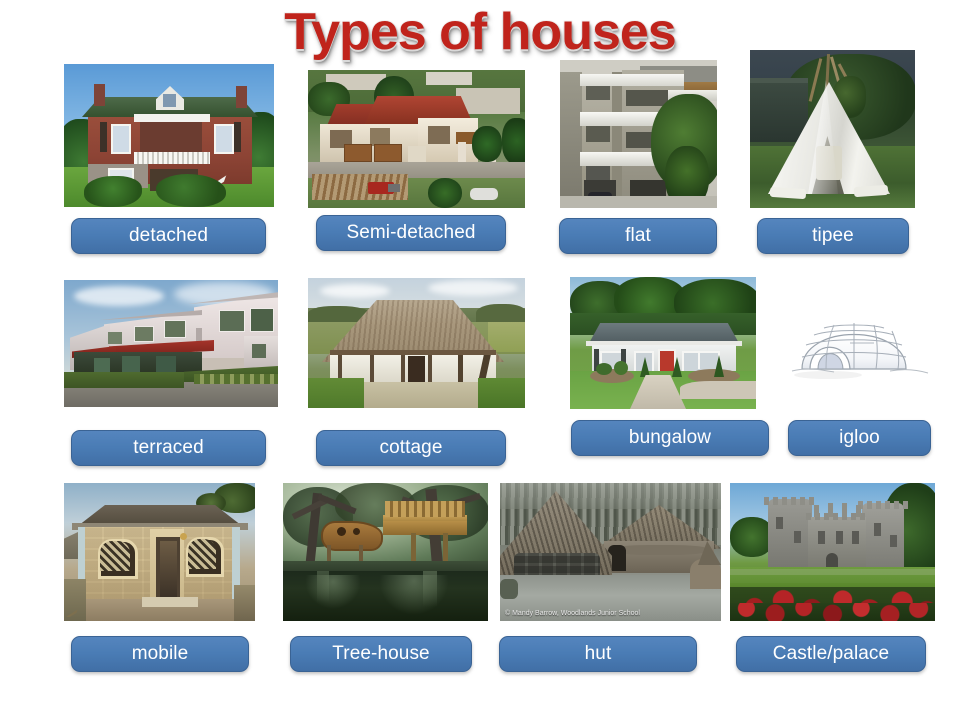 This screenshot has width=960, height=720. I want to click on label-text: mobile, so click(160, 653).